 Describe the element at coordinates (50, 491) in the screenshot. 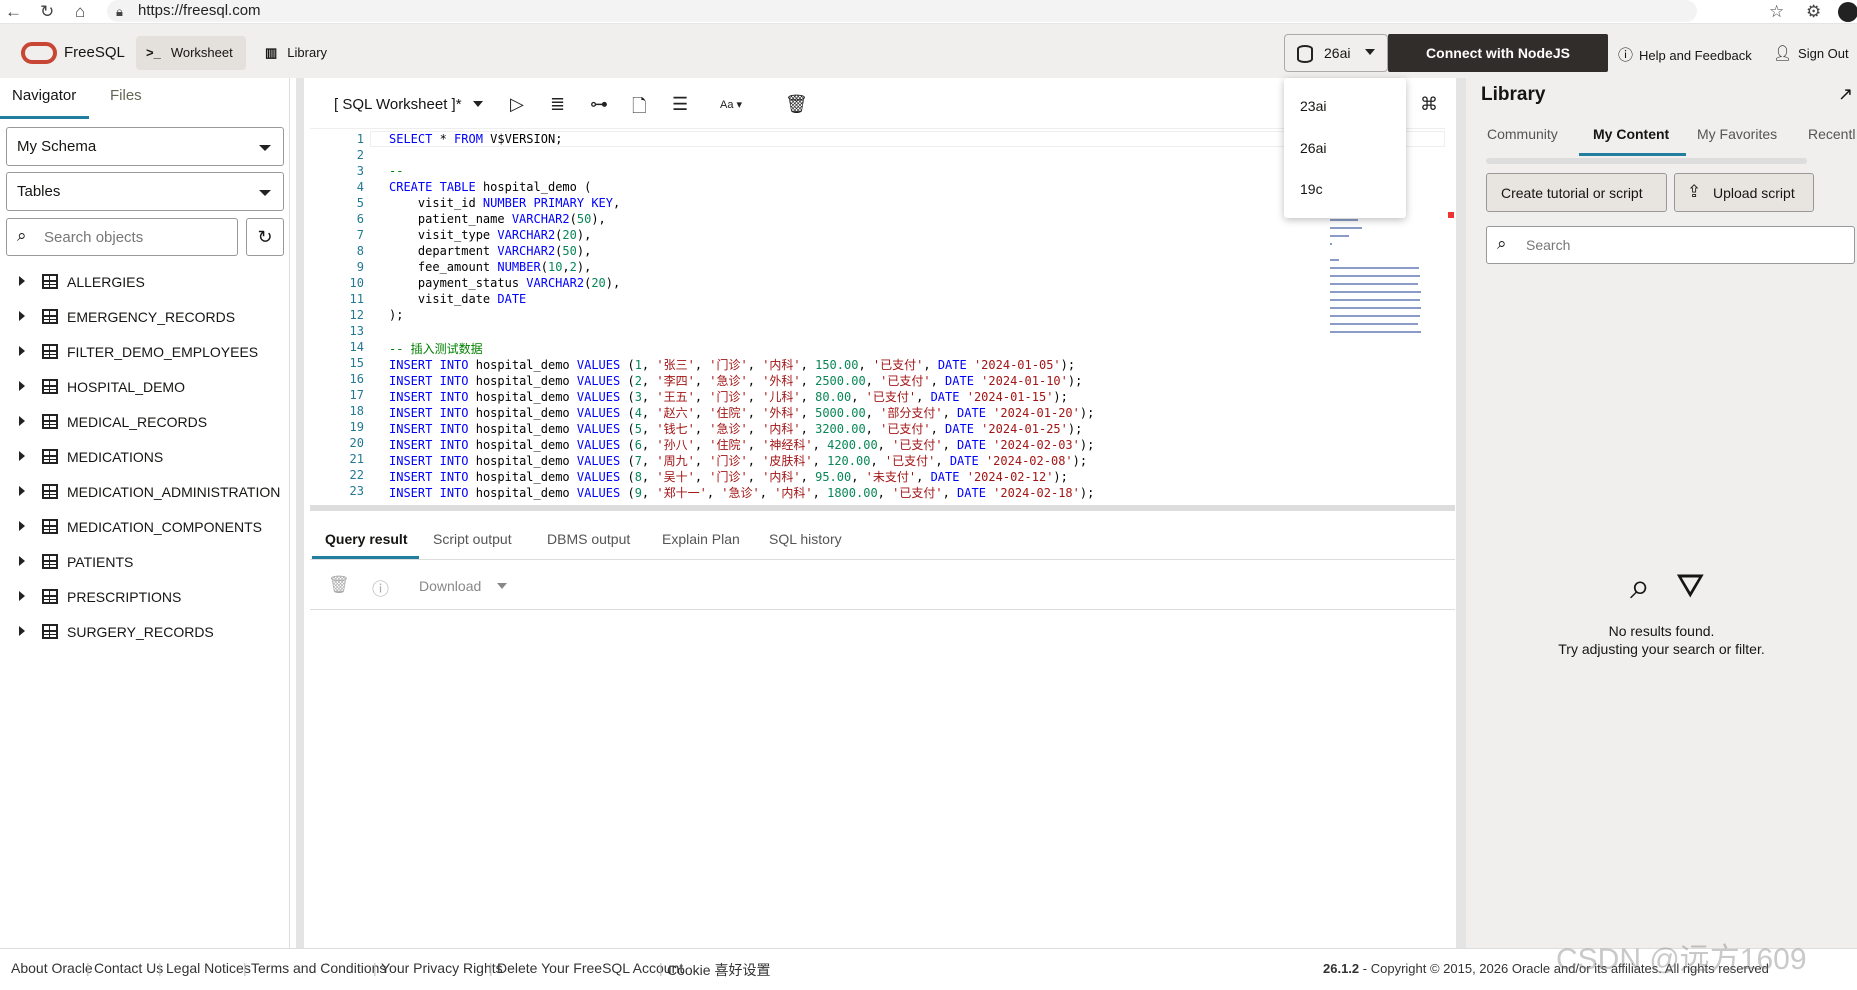

I see `table-icon` at that location.